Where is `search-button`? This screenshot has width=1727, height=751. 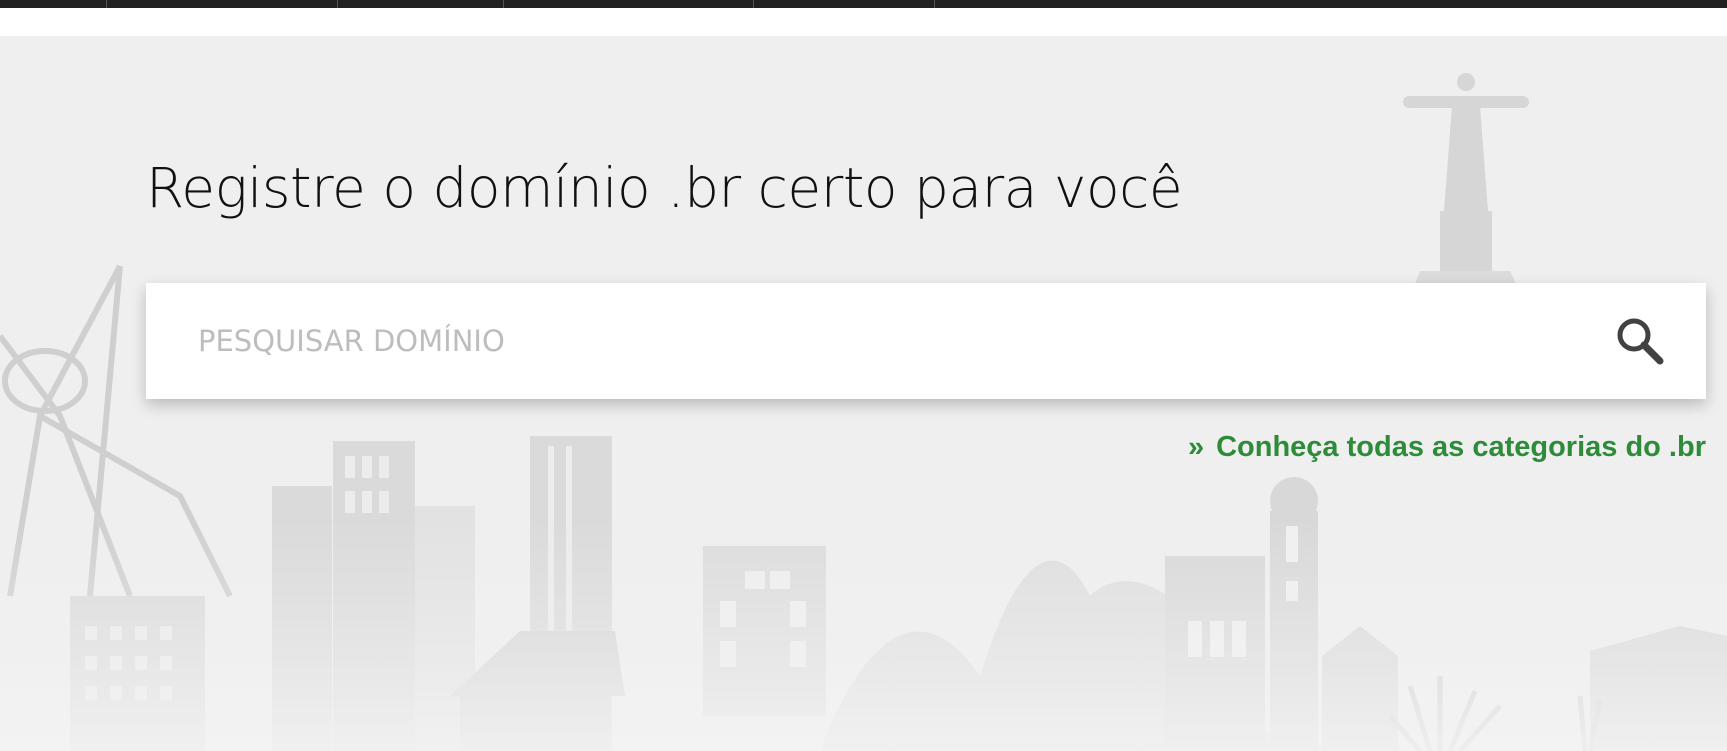
search-button is located at coordinates (1640, 341).